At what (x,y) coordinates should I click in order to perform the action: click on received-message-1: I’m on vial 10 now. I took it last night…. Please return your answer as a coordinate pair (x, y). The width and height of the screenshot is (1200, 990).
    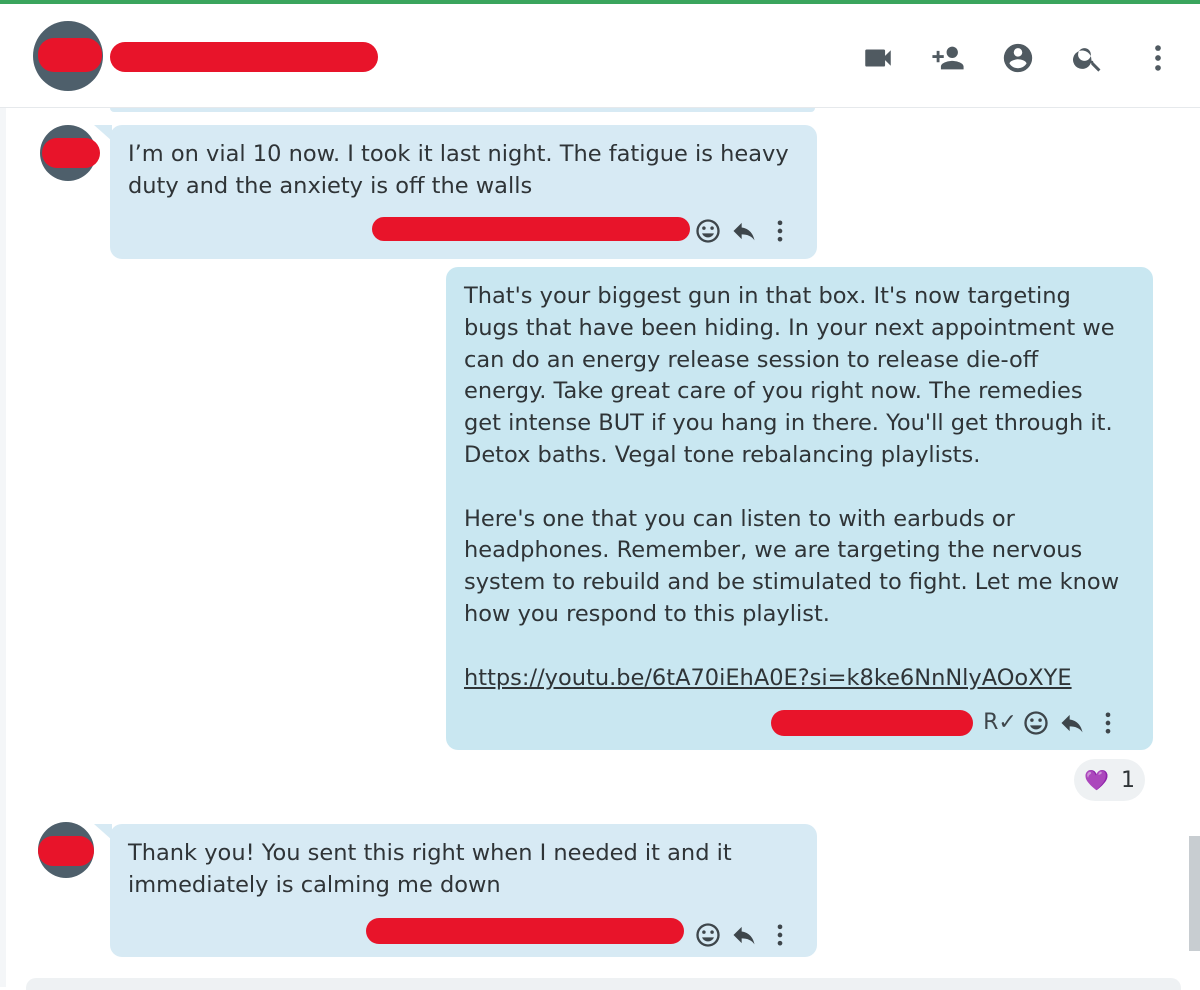
    Looking at the image, I should click on (463, 192).